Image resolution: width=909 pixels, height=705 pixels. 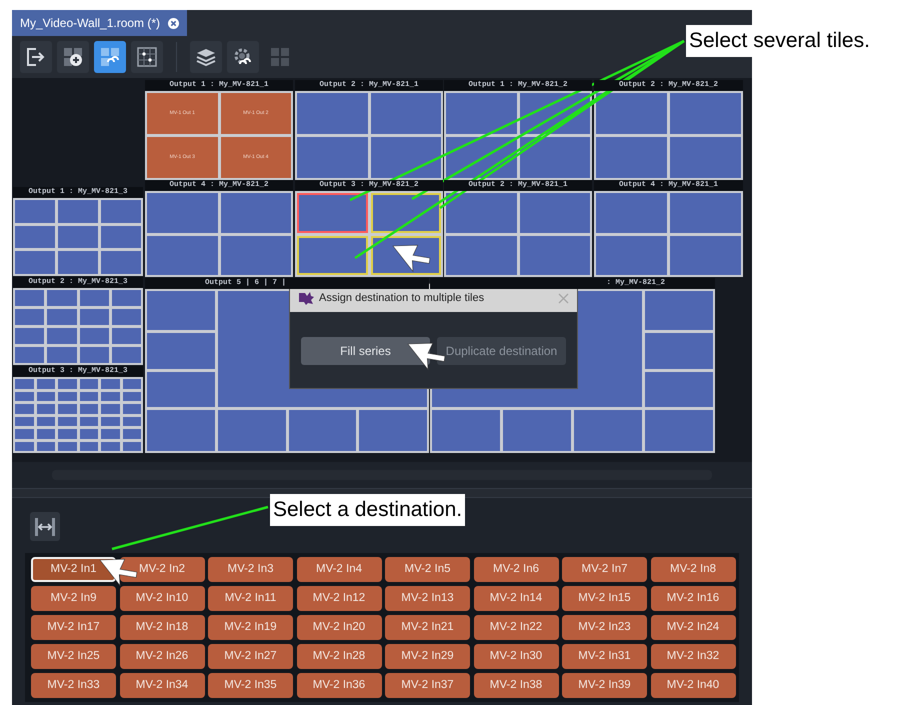 I want to click on source-button: MV-2 In8, so click(x=693, y=569).